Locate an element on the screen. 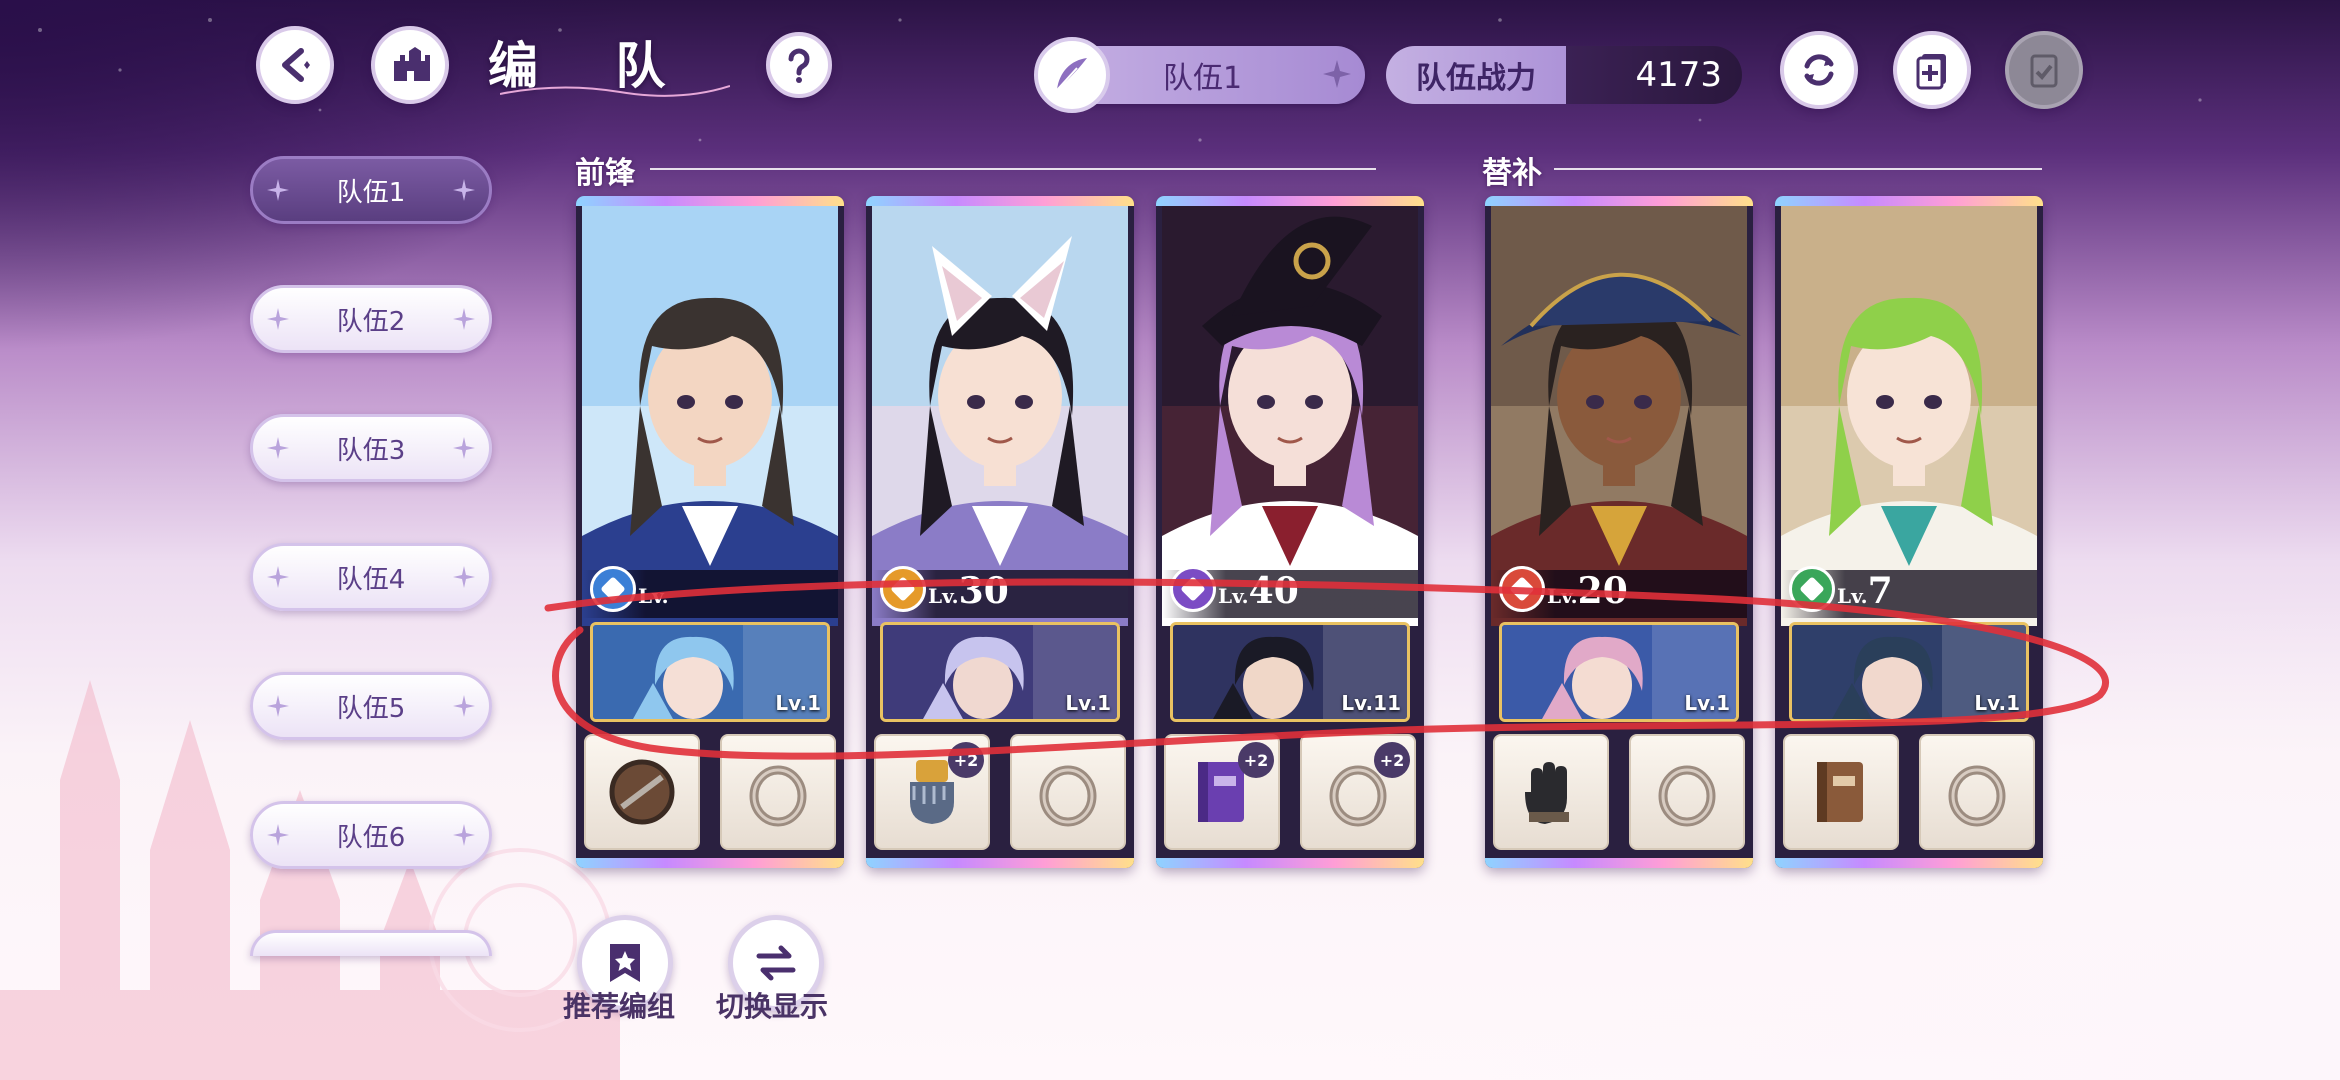 The height and width of the screenshot is (1080, 2340). character-level: Lv.20 is located at coordinates (1587, 591).